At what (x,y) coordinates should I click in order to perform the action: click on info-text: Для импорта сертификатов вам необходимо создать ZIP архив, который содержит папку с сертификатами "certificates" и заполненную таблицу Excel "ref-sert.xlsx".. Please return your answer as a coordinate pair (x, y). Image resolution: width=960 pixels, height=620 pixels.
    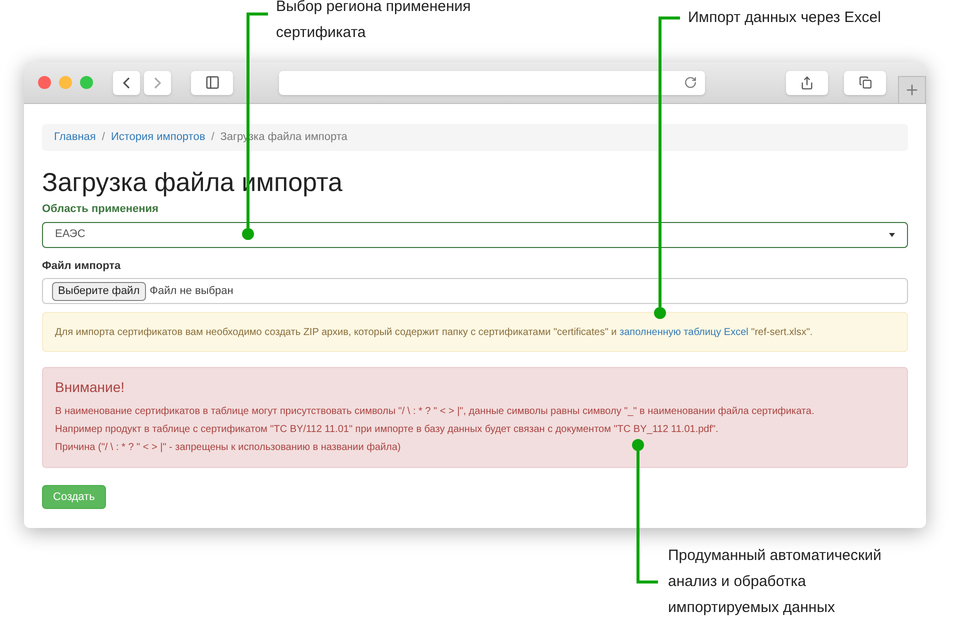
    Looking at the image, I should click on (434, 333).